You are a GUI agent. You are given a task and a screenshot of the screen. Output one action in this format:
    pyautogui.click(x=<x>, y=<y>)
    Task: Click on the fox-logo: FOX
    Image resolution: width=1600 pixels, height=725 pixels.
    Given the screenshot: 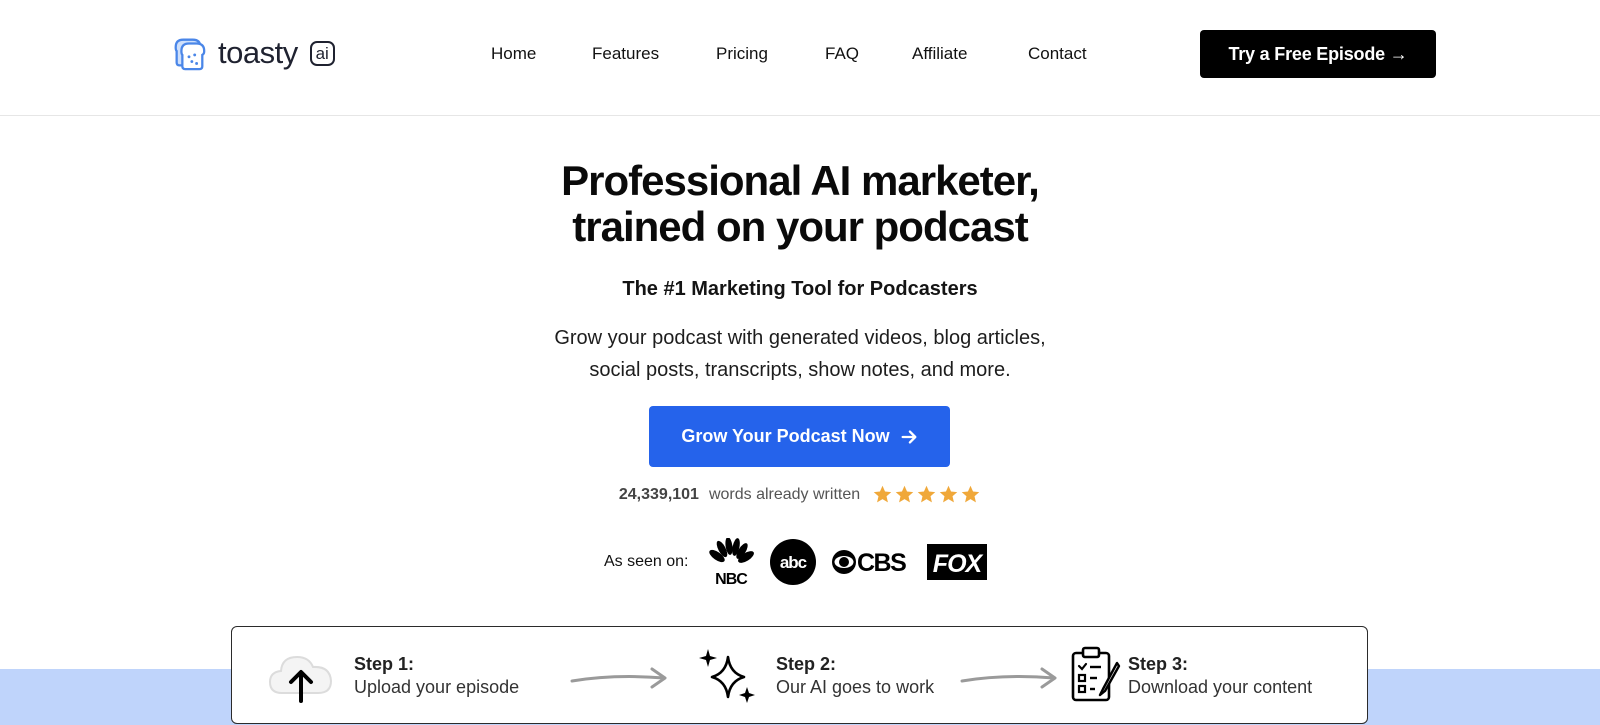 What is the action you would take?
    pyautogui.click(x=956, y=562)
    